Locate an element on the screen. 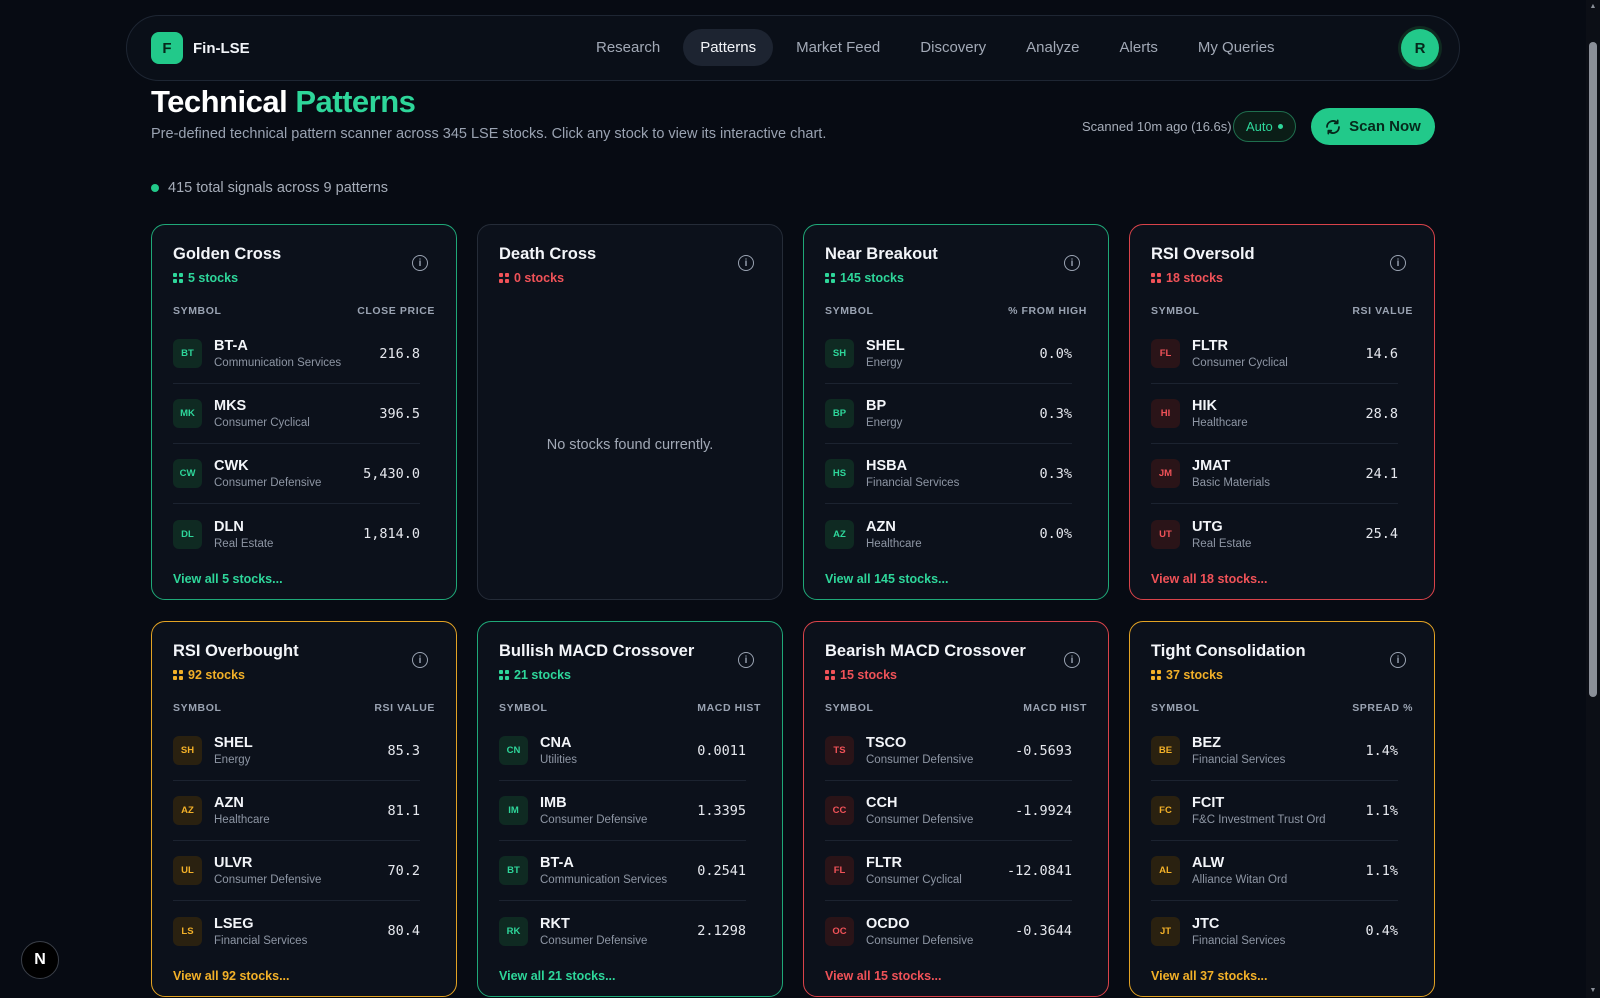  symbol-ticker: CNA is located at coordinates (556, 743).